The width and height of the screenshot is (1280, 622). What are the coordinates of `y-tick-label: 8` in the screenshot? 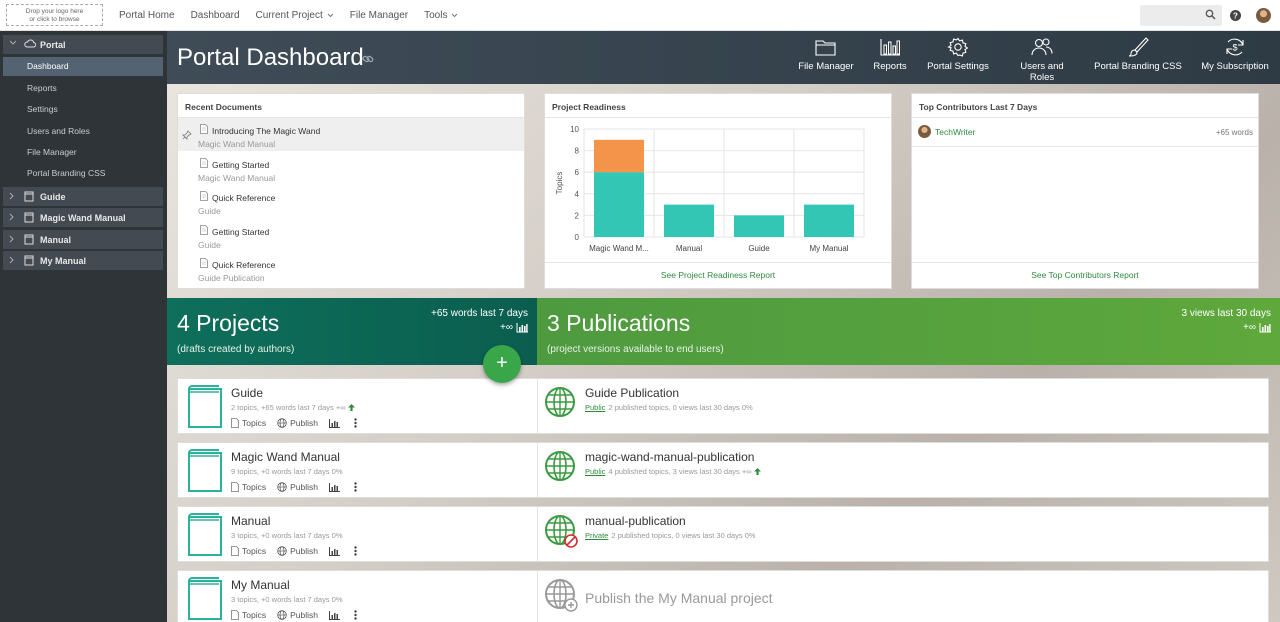 It's located at (577, 151).